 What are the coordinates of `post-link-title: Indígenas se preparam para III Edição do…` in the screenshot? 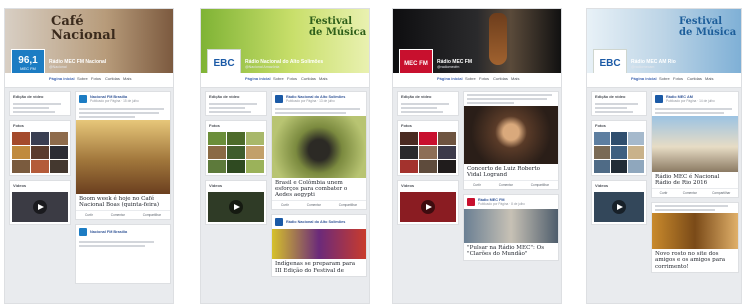 It's located at (319, 267).